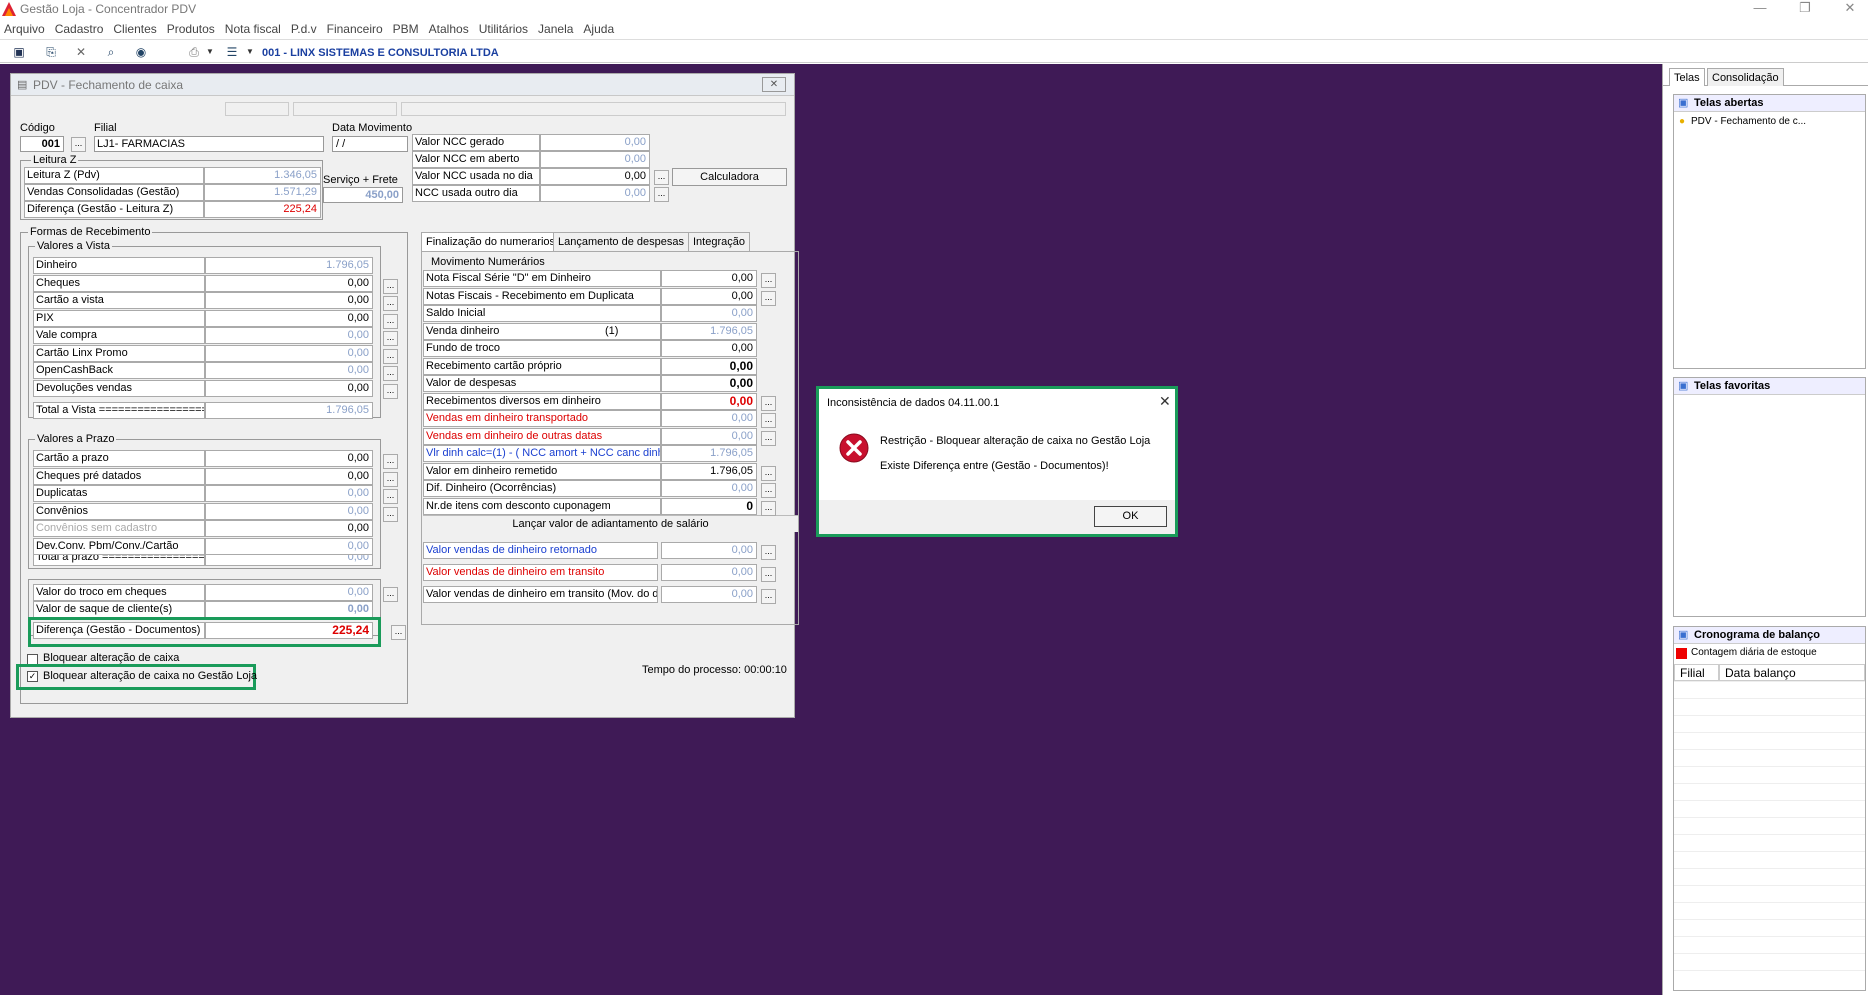  I want to click on calculadora-button: Calculadora, so click(729, 177).